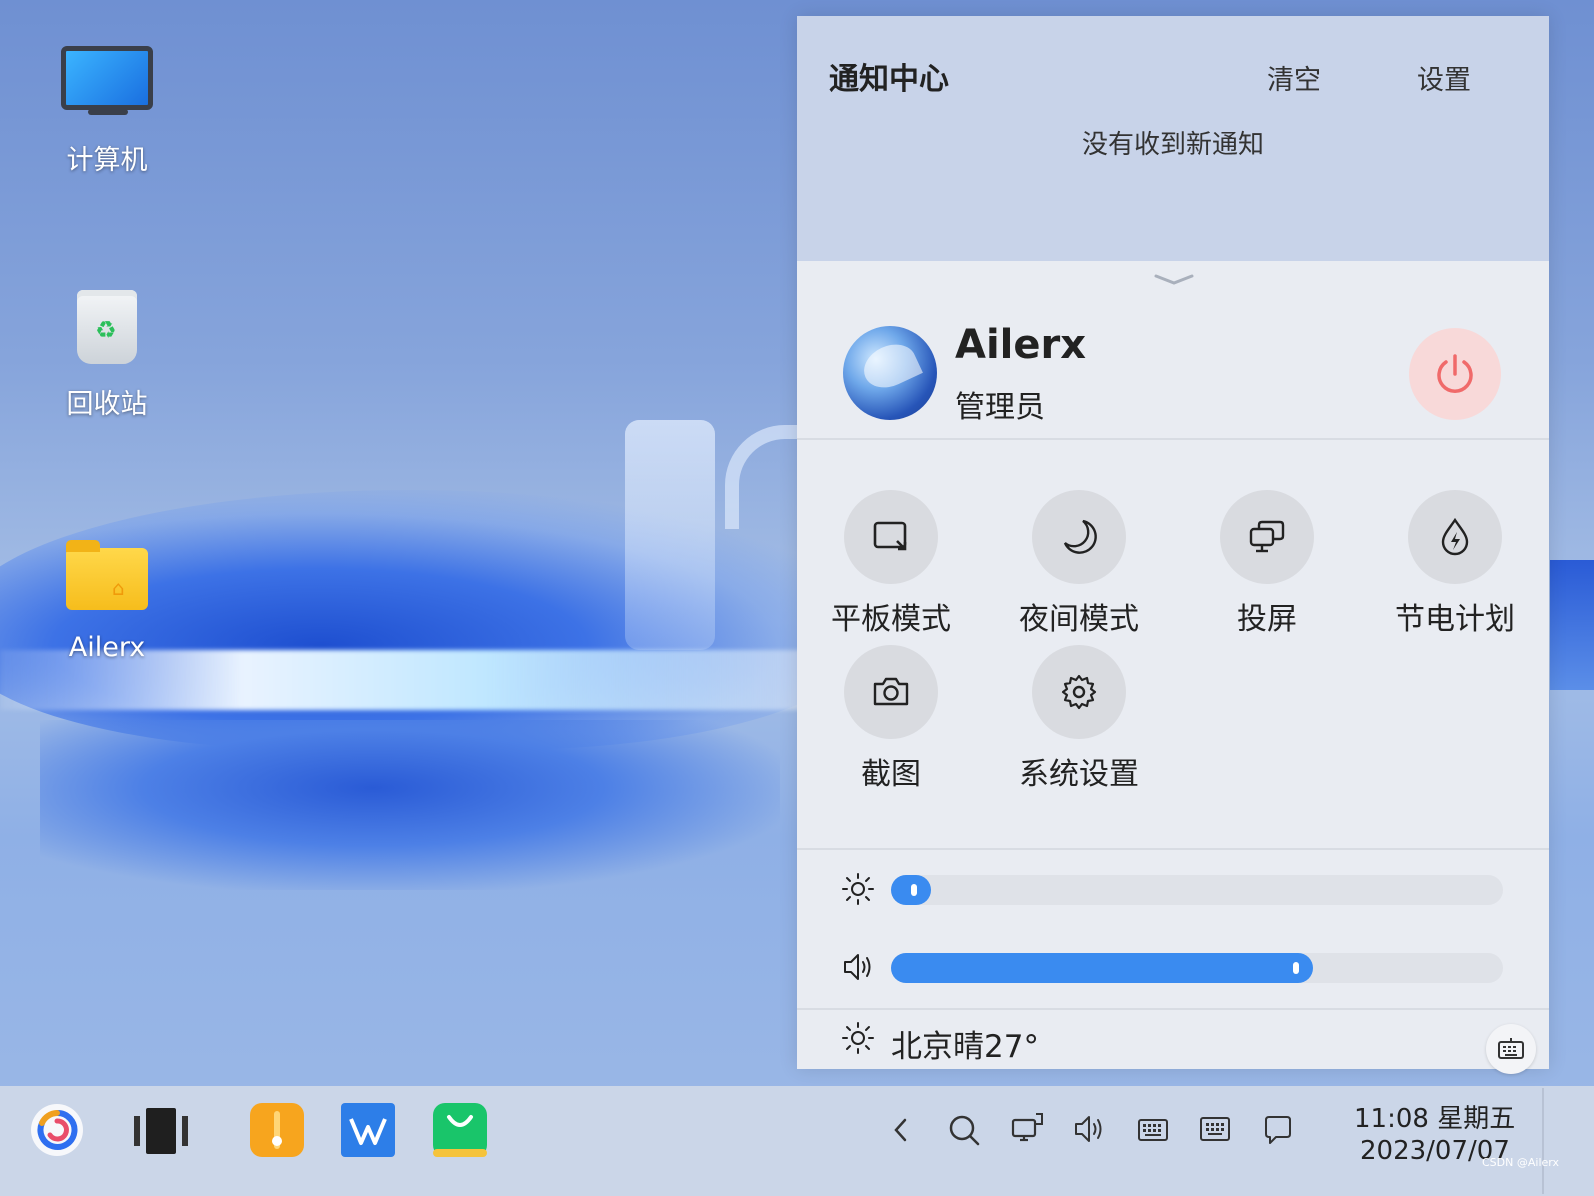 Image resolution: width=1594 pixels, height=1196 pixels. I want to click on night-mode-icon, so click(1080, 536).